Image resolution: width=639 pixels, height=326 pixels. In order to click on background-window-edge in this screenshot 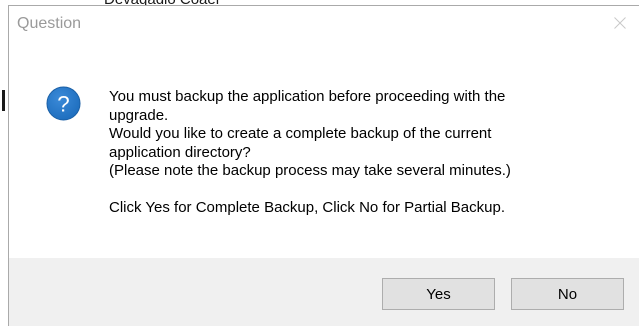, I will do `click(3, 100)`.